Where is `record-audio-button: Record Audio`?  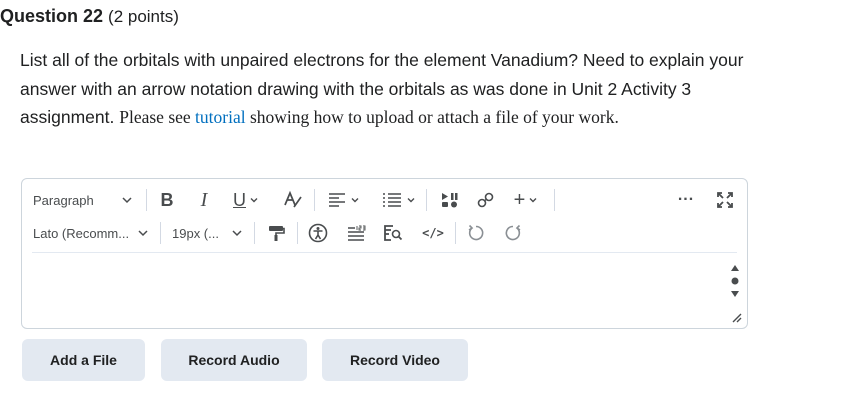
record-audio-button: Record Audio is located at coordinates (234, 360).